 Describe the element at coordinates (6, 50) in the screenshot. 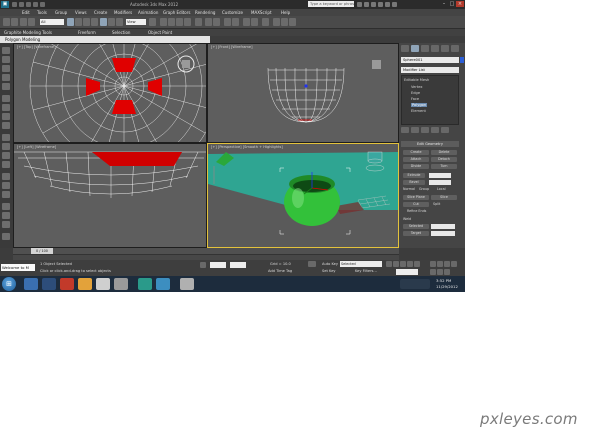

I see `graphite-tool-icon` at that location.